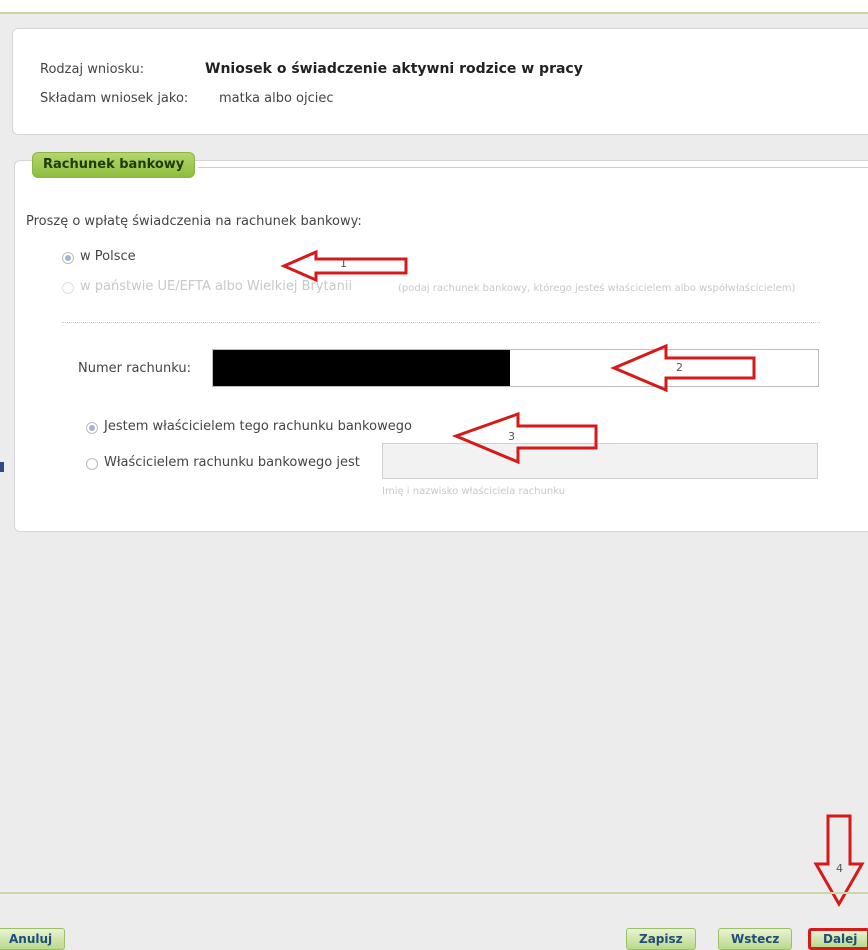  What do you see at coordinates (2, 467) in the screenshot?
I see `left-edge-marker` at bounding box center [2, 467].